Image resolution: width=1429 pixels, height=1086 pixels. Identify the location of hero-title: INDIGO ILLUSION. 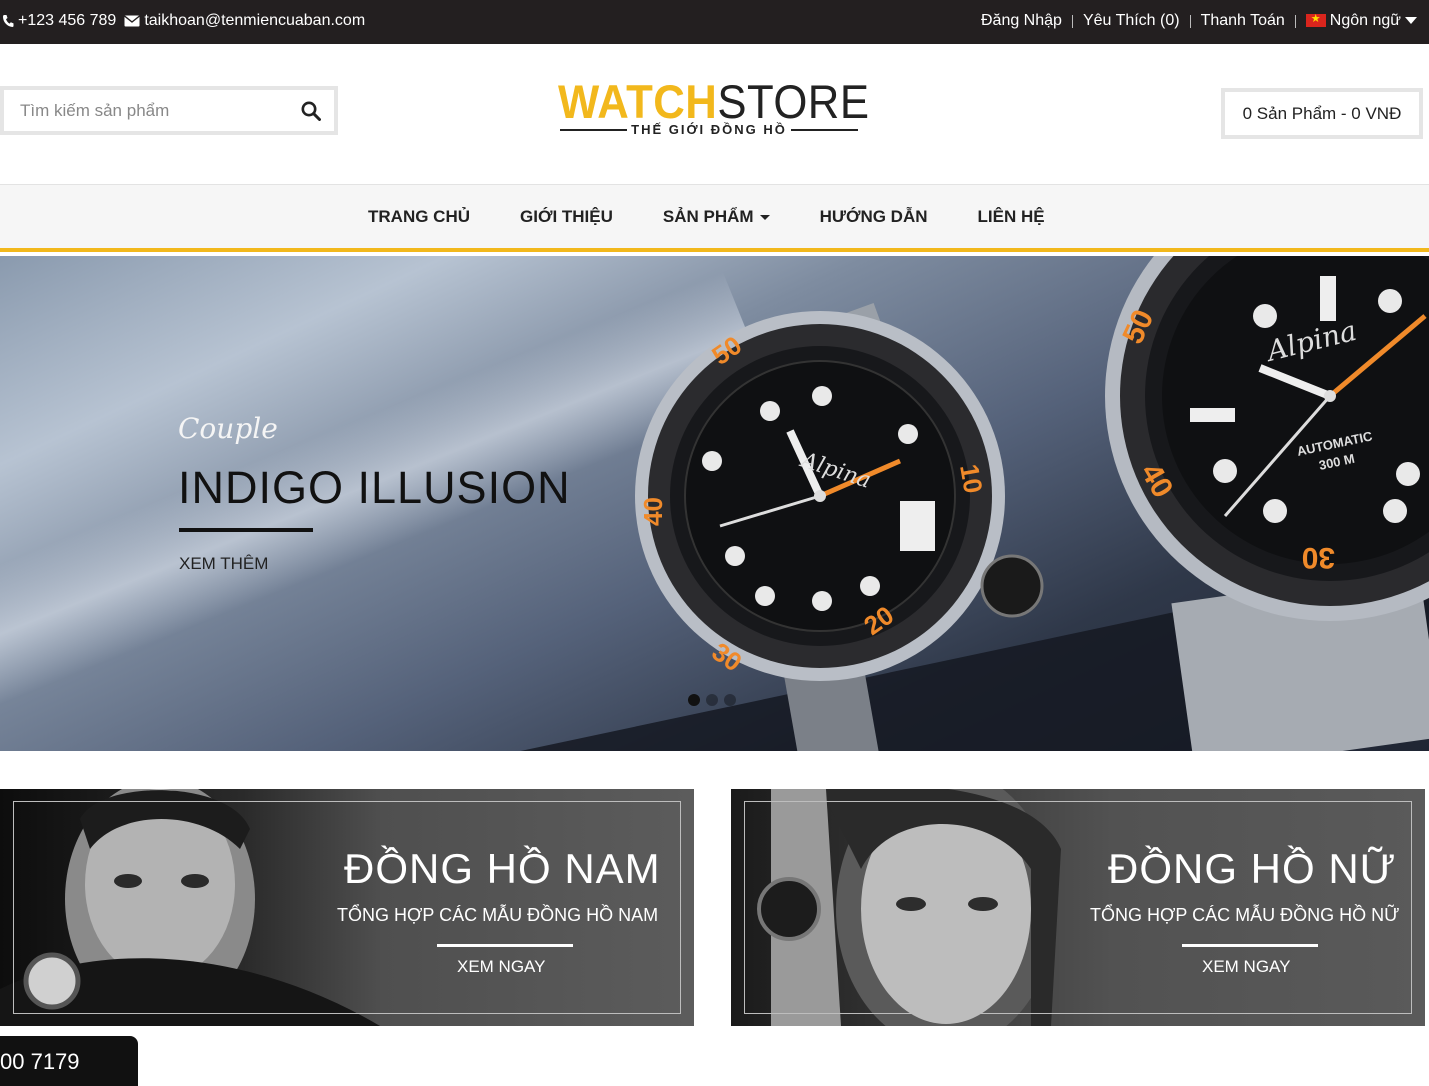
(374, 487).